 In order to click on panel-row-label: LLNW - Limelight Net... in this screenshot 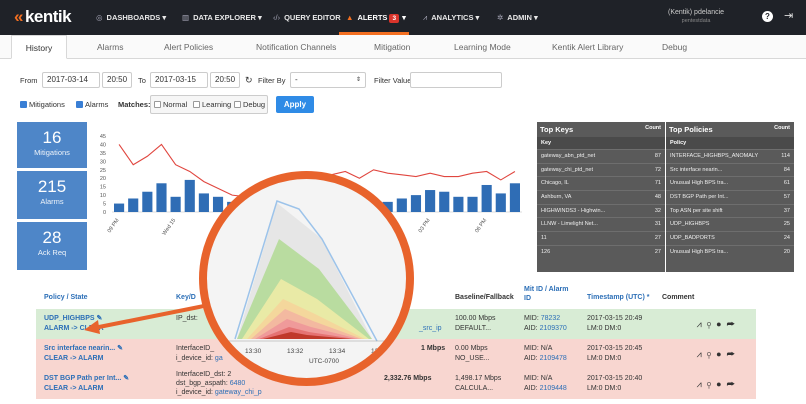, I will do `click(569, 224)`.